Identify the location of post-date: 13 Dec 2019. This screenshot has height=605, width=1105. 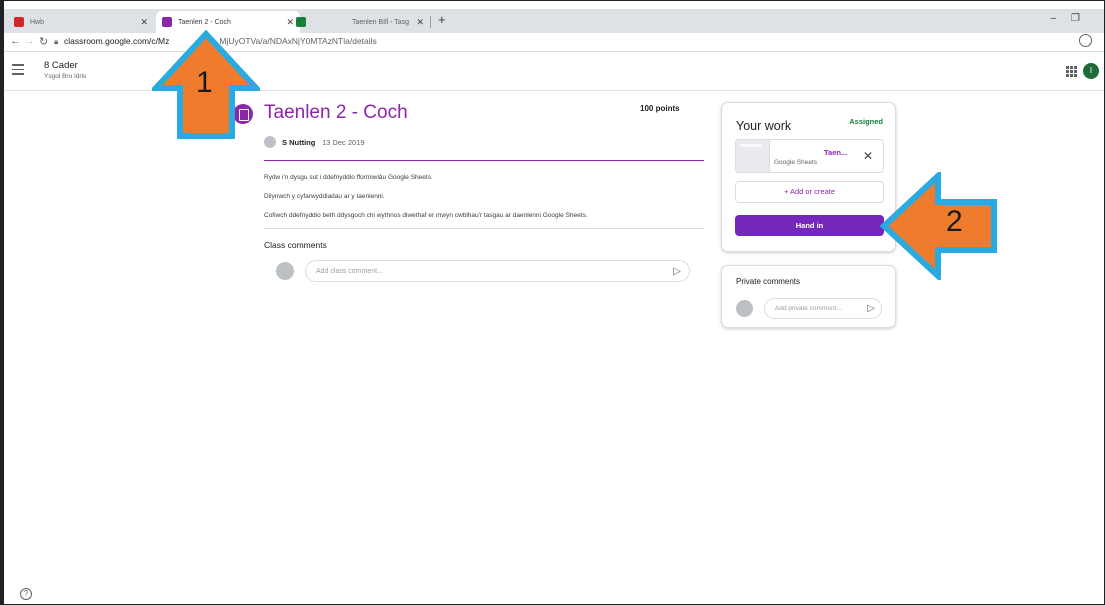
(343, 142).